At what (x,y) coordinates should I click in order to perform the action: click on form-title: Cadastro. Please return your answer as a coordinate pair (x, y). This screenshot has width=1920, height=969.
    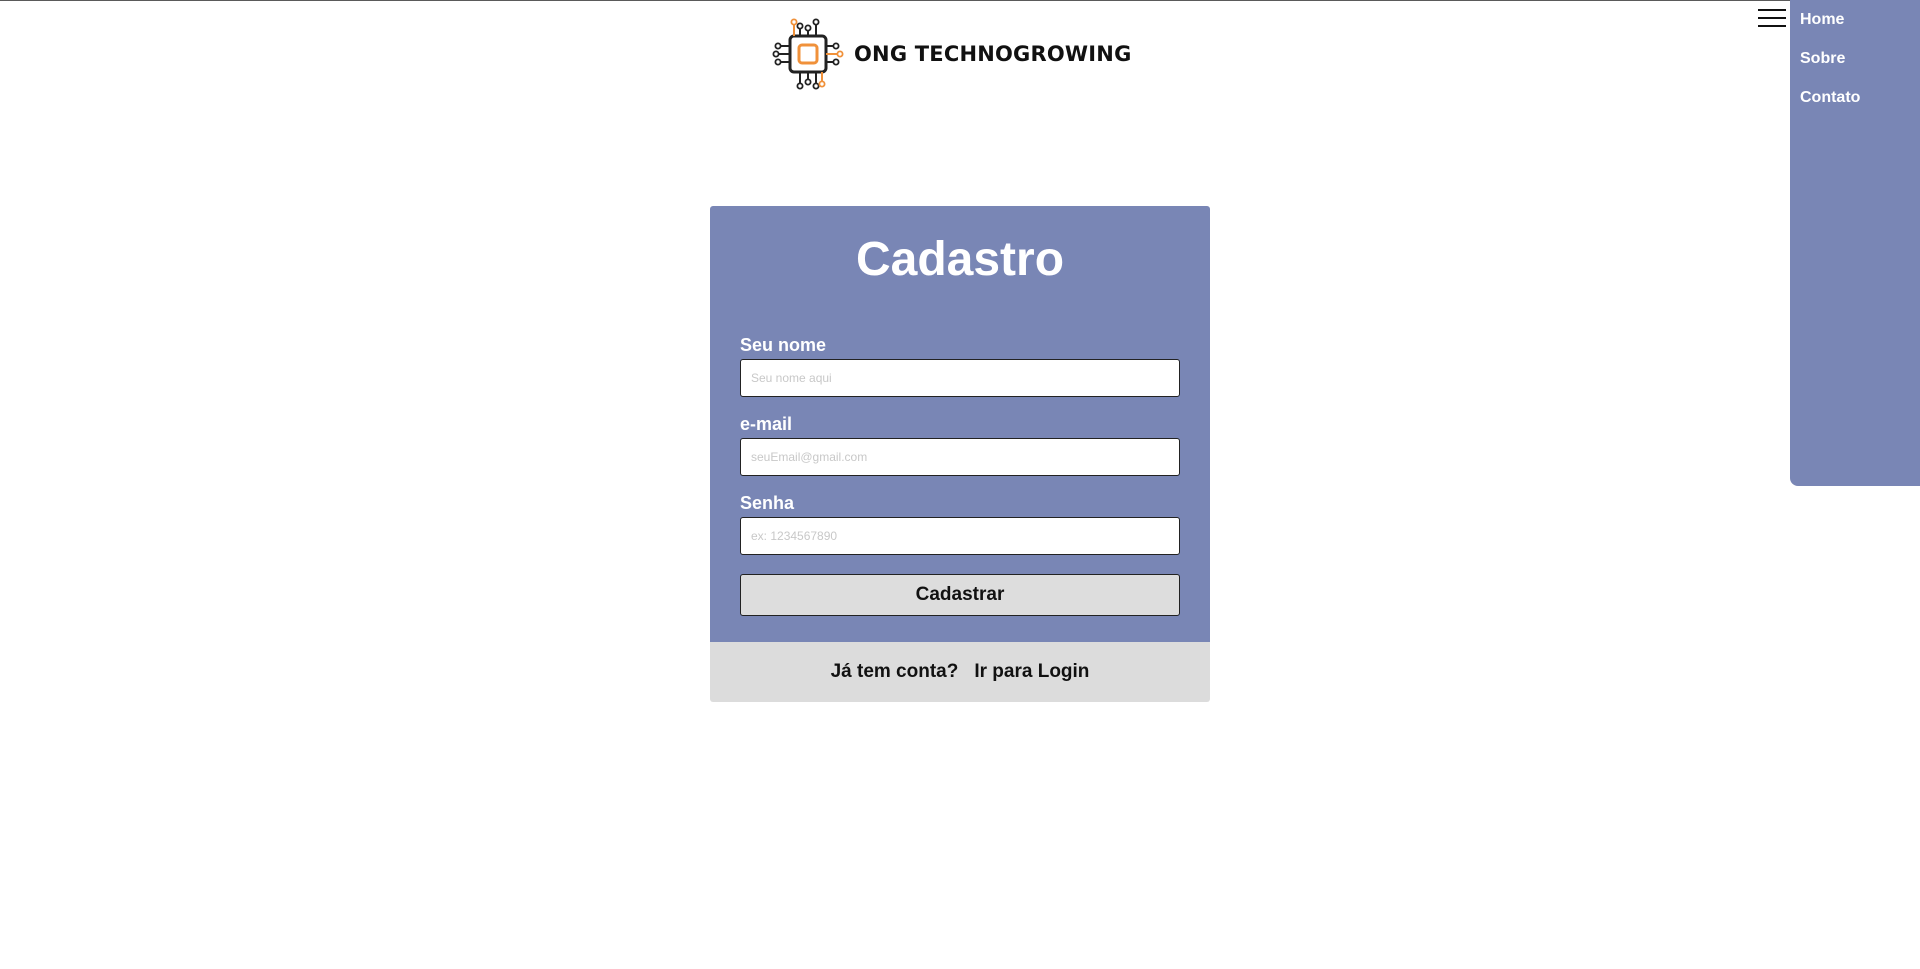
    Looking at the image, I should click on (960, 259).